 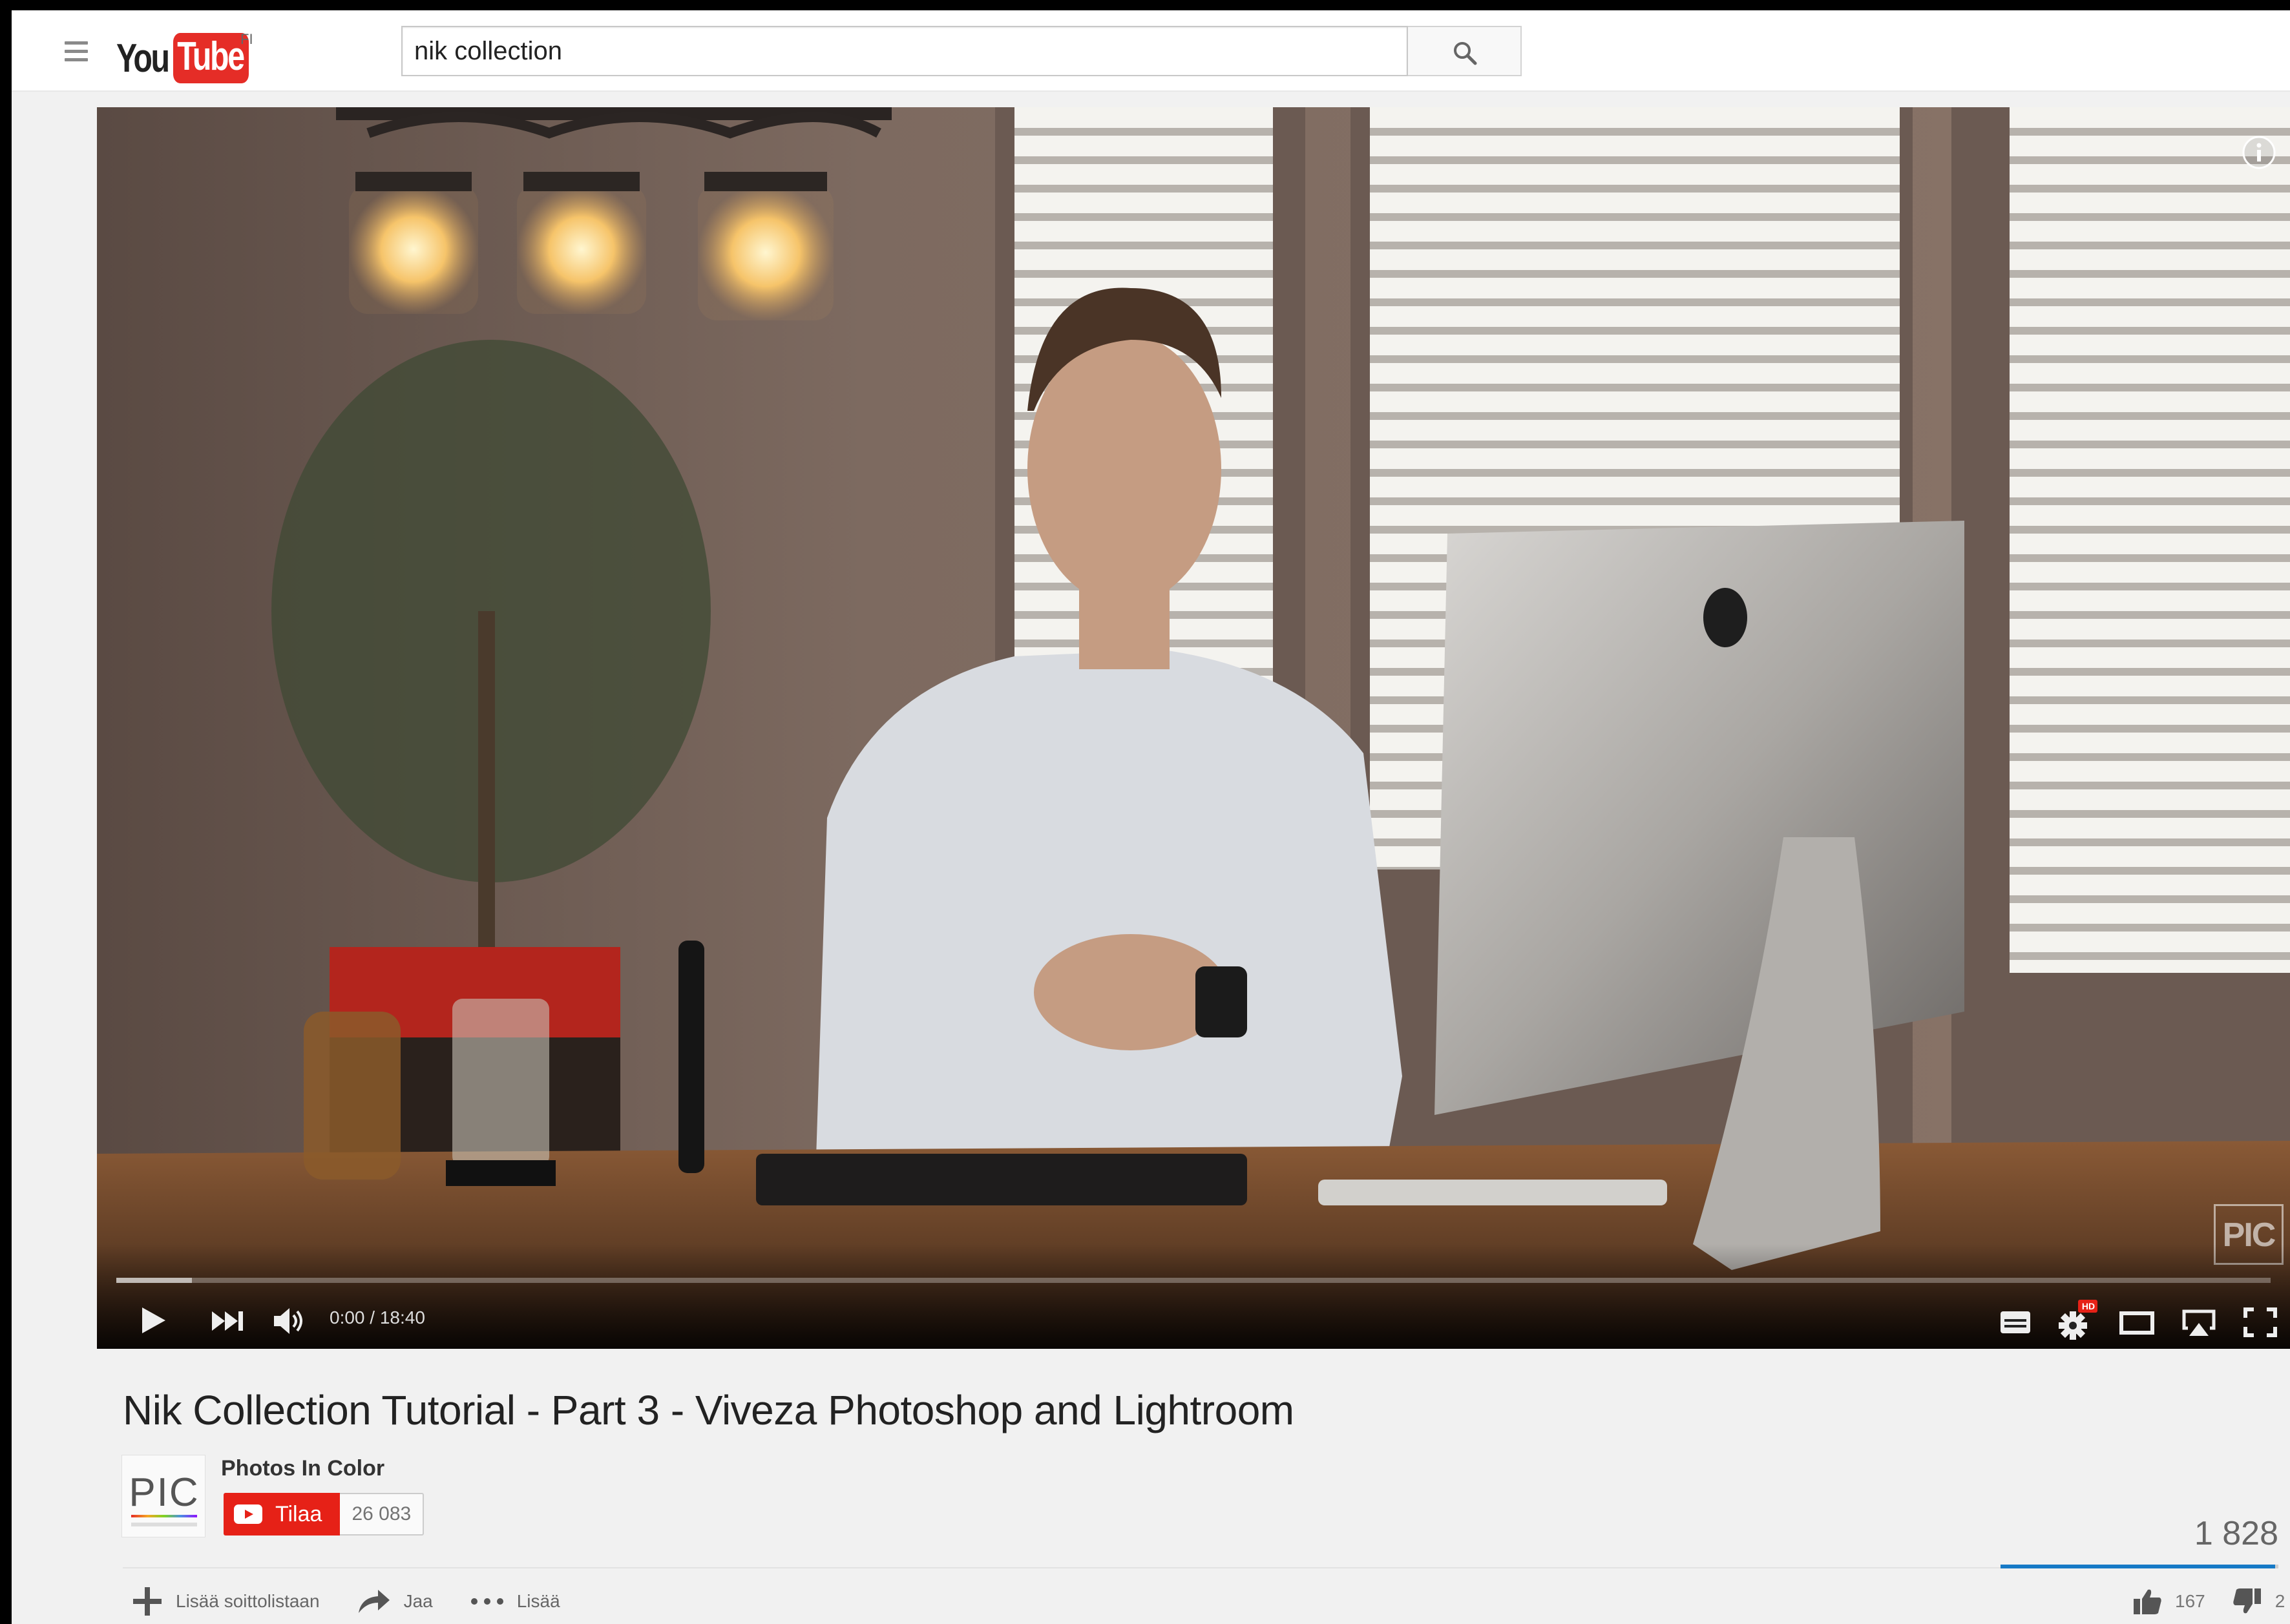 I want to click on add-to-playlist-button: Lisää soittolistaan, so click(x=226, y=1601).